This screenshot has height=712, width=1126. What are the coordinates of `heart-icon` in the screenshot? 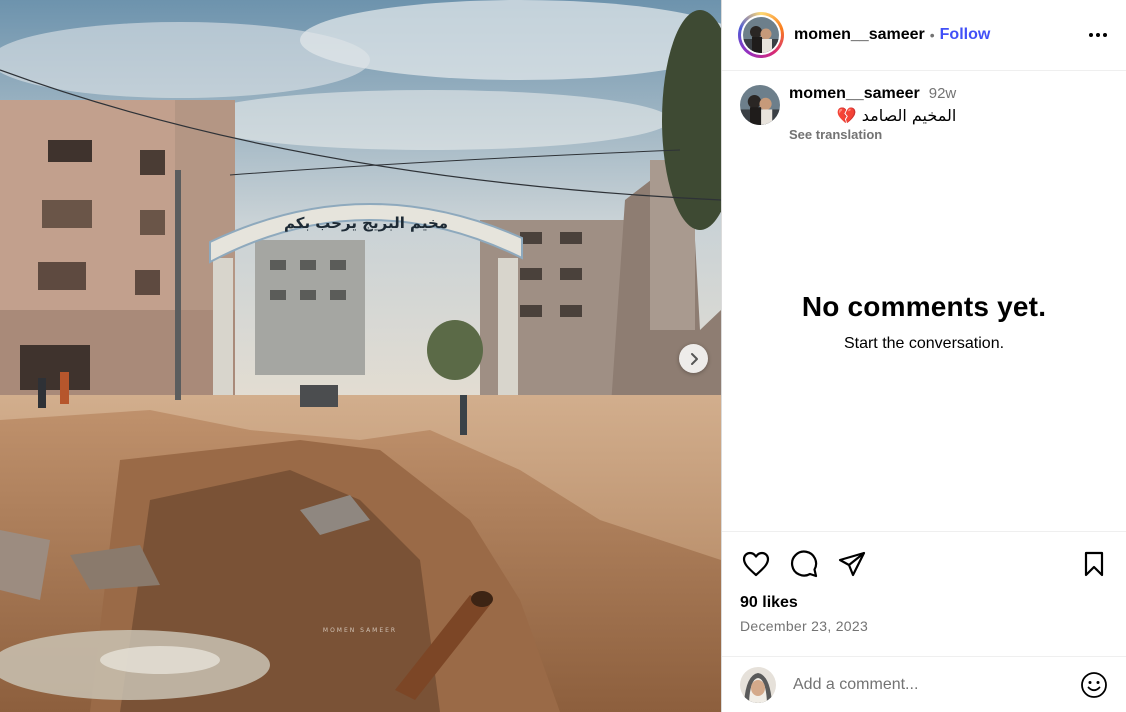 It's located at (756, 564).